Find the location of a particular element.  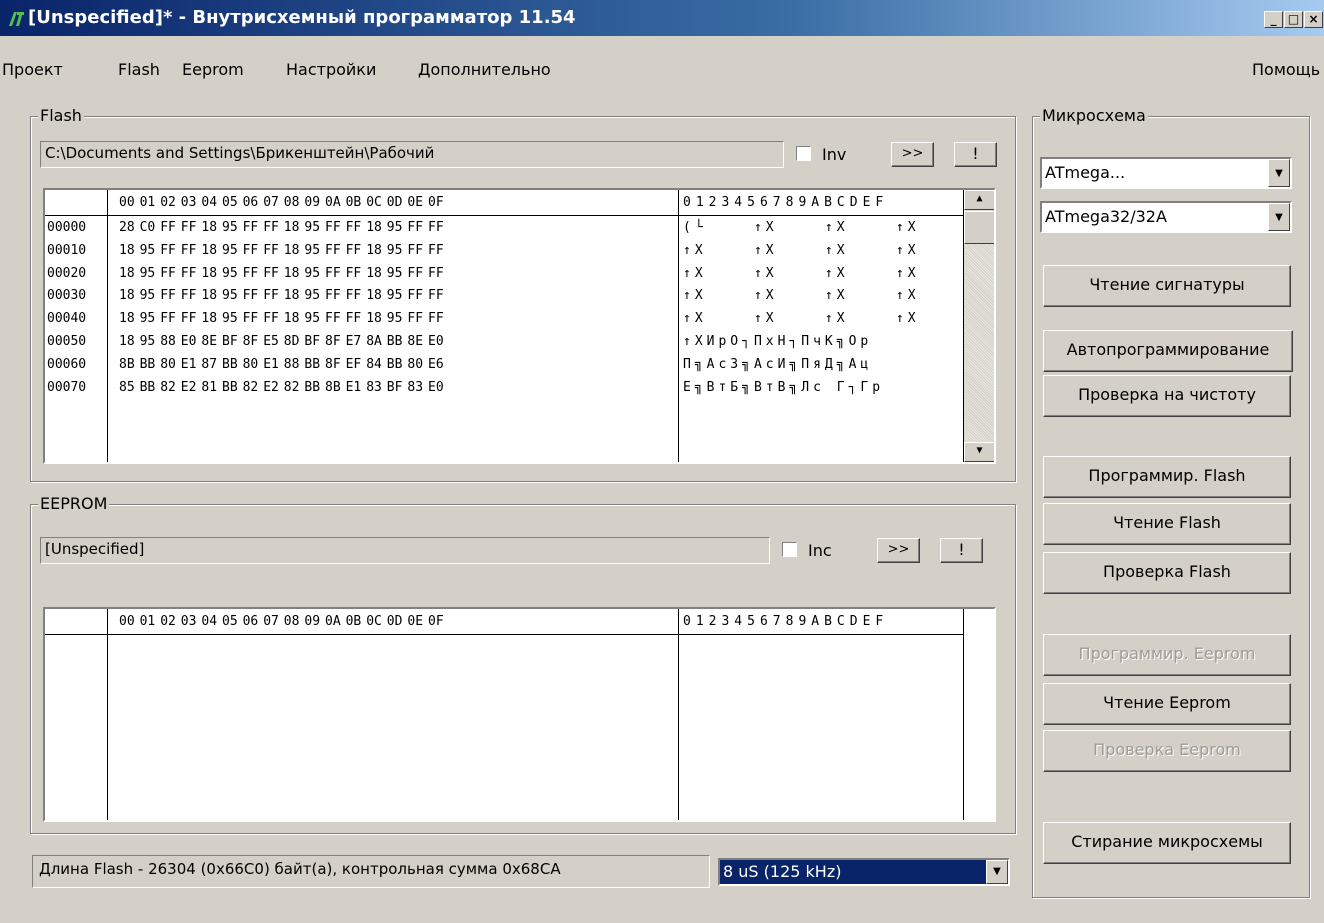

speed-select: 8 uS (125 kHz) ▼ is located at coordinates (864, 872).